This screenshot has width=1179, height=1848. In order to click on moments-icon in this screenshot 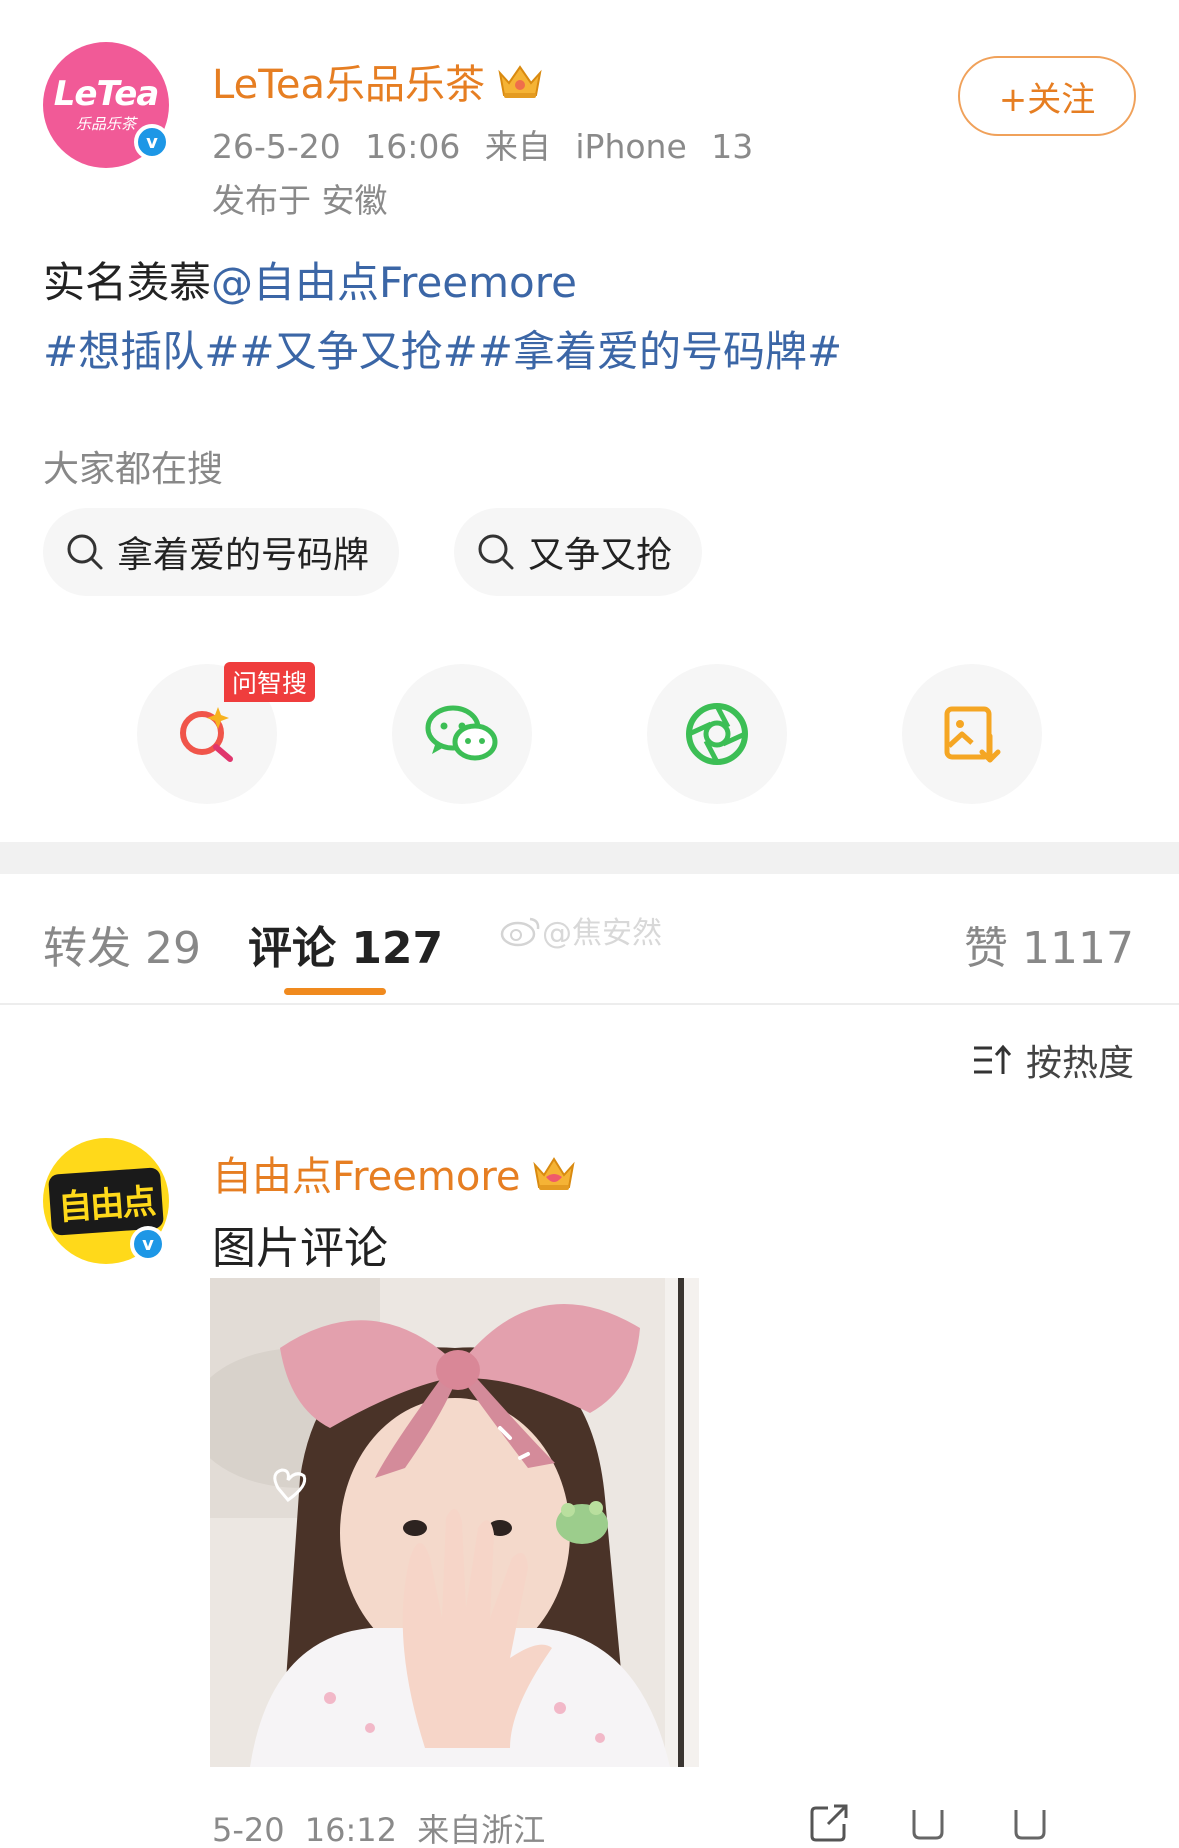, I will do `click(717, 734)`.